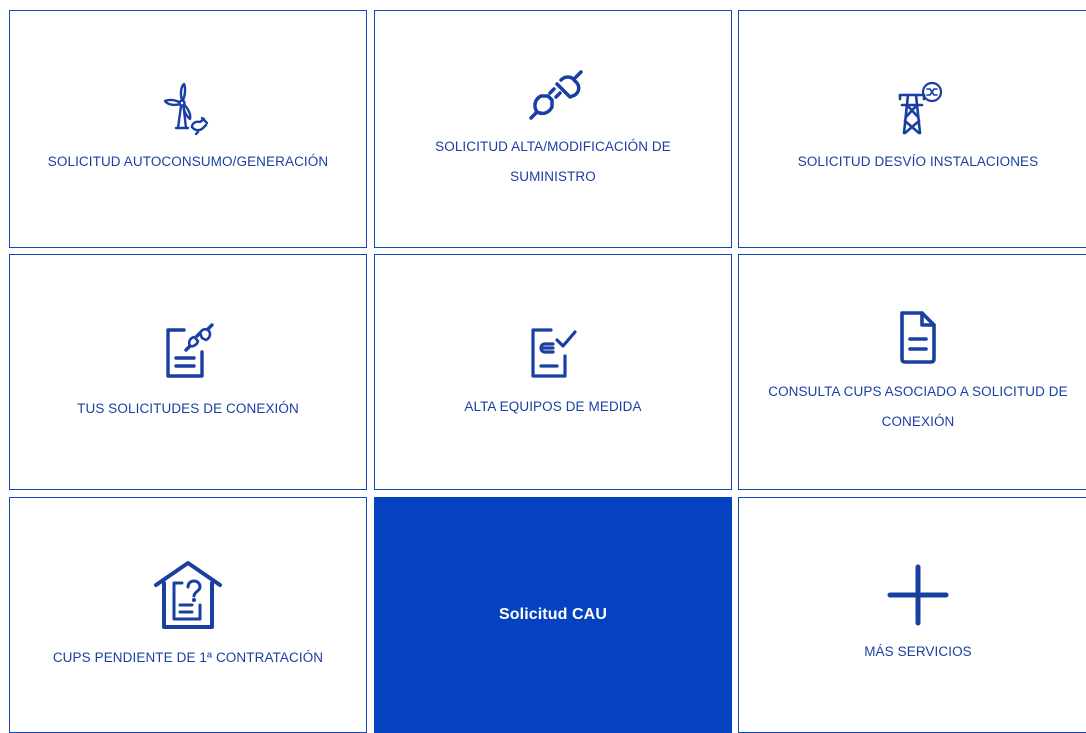 This screenshot has width=1086, height=733. I want to click on tile-label: MÁS SERVICIOS, so click(918, 651).